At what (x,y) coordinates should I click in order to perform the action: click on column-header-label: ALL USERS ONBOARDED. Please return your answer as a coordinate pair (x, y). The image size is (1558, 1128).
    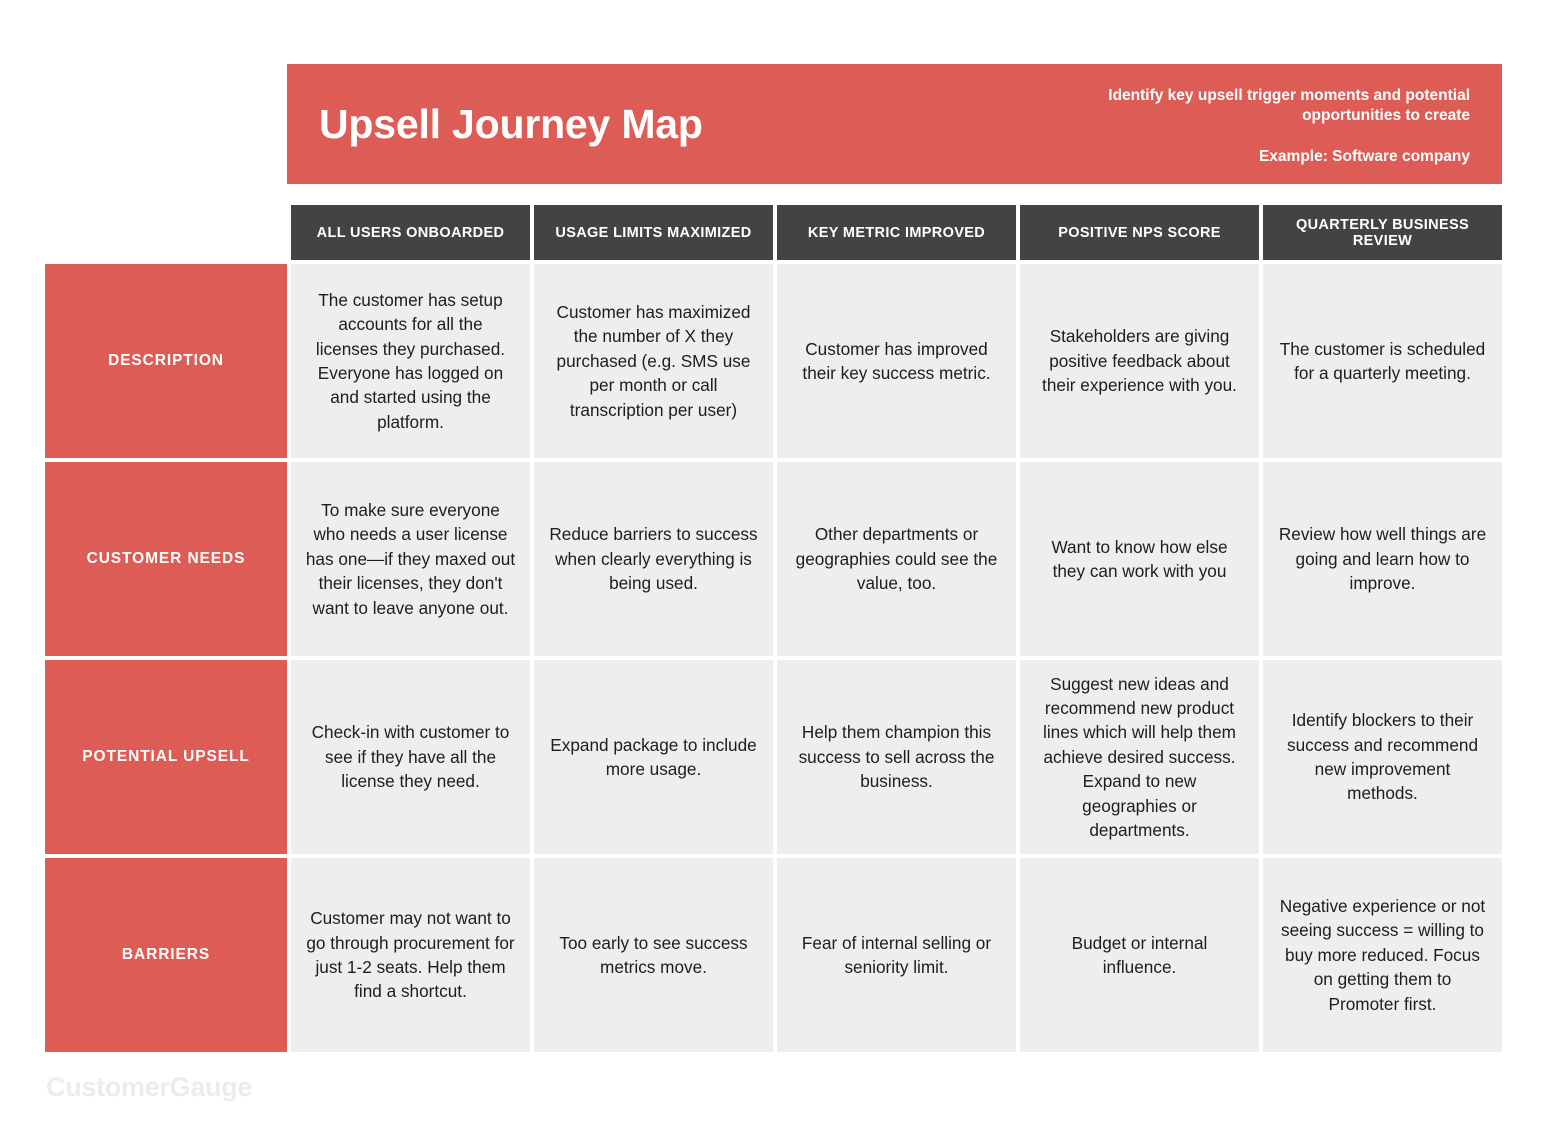
    Looking at the image, I should click on (410, 232).